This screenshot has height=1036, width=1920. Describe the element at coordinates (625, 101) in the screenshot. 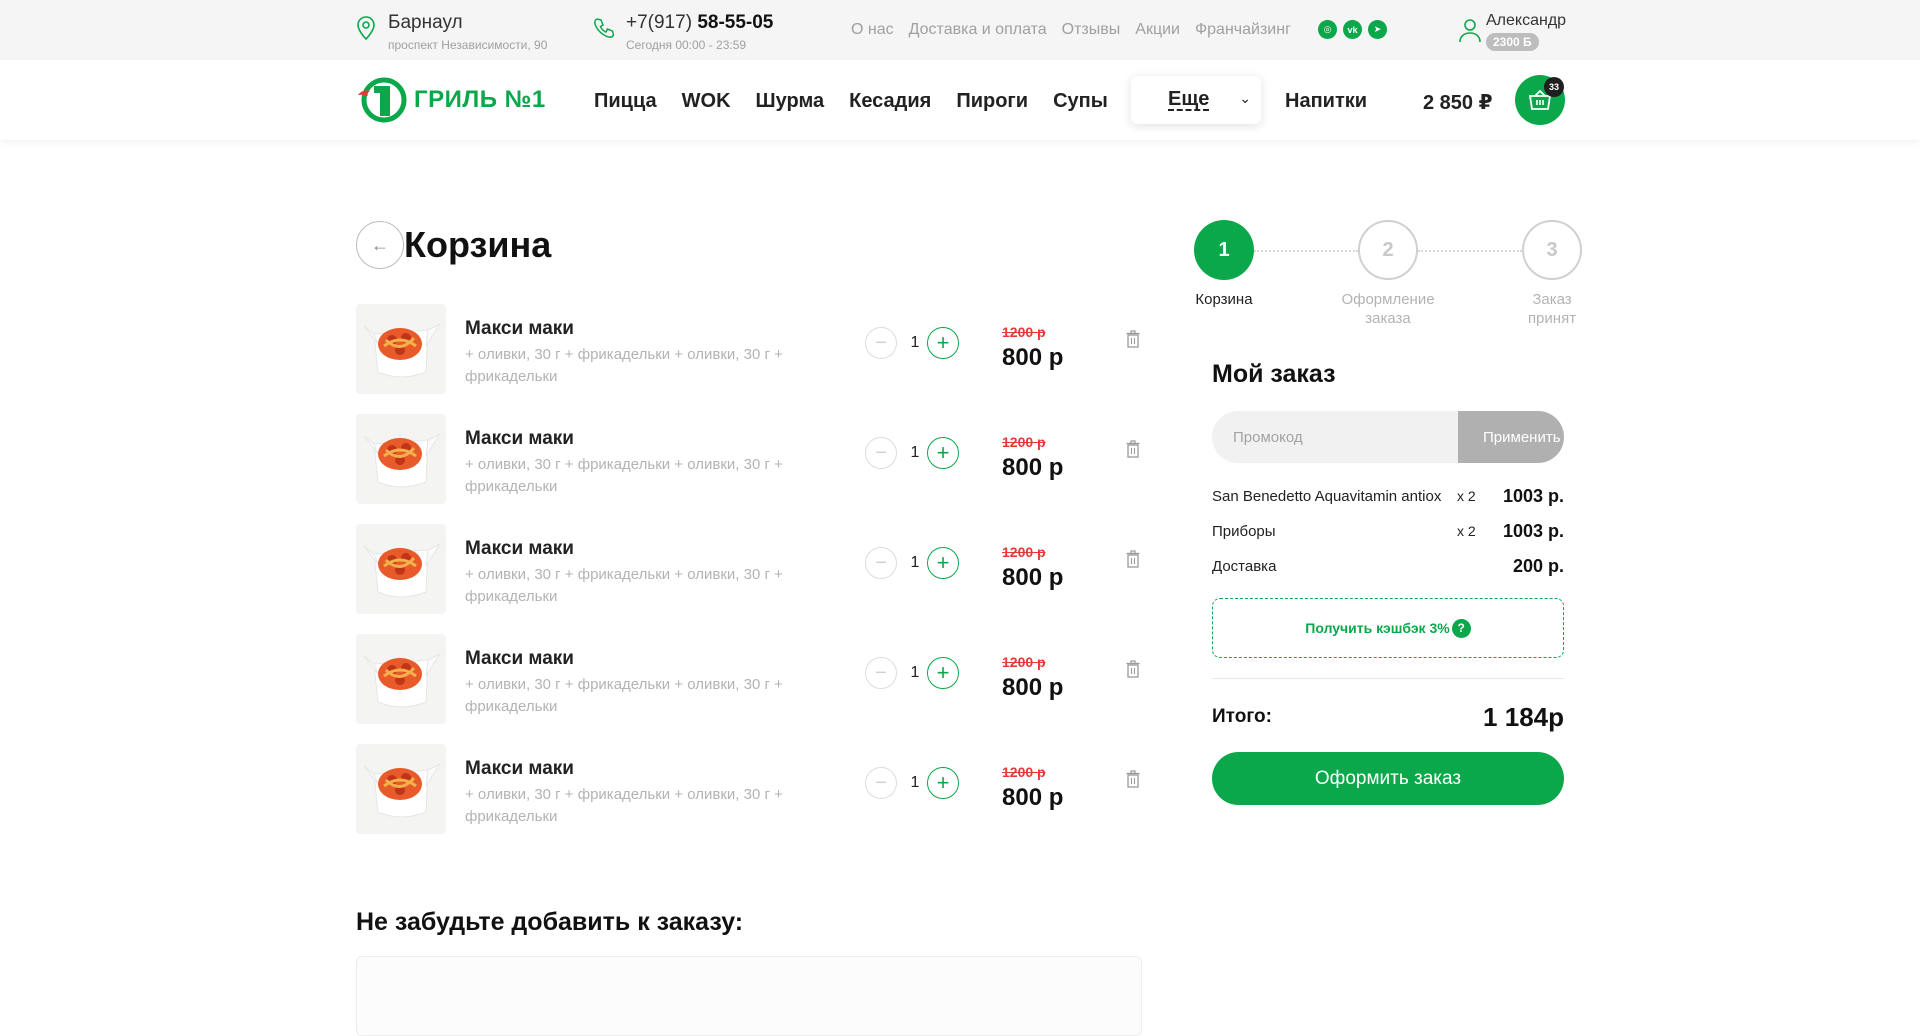

I see `nav-pizza: Пицца` at that location.